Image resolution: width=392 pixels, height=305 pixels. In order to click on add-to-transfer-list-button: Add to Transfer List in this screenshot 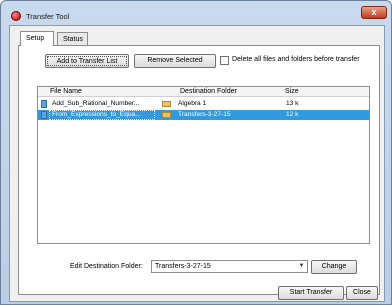, I will do `click(87, 61)`.